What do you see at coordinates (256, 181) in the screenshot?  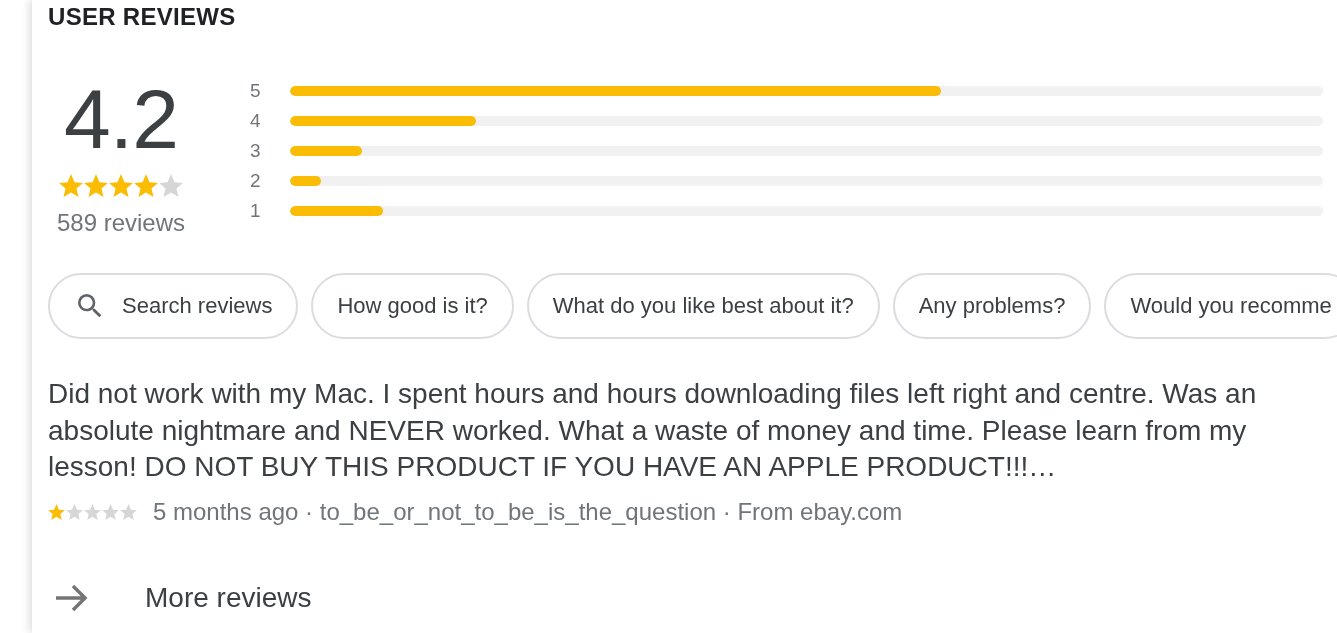 I see `star-level-label: 2` at bounding box center [256, 181].